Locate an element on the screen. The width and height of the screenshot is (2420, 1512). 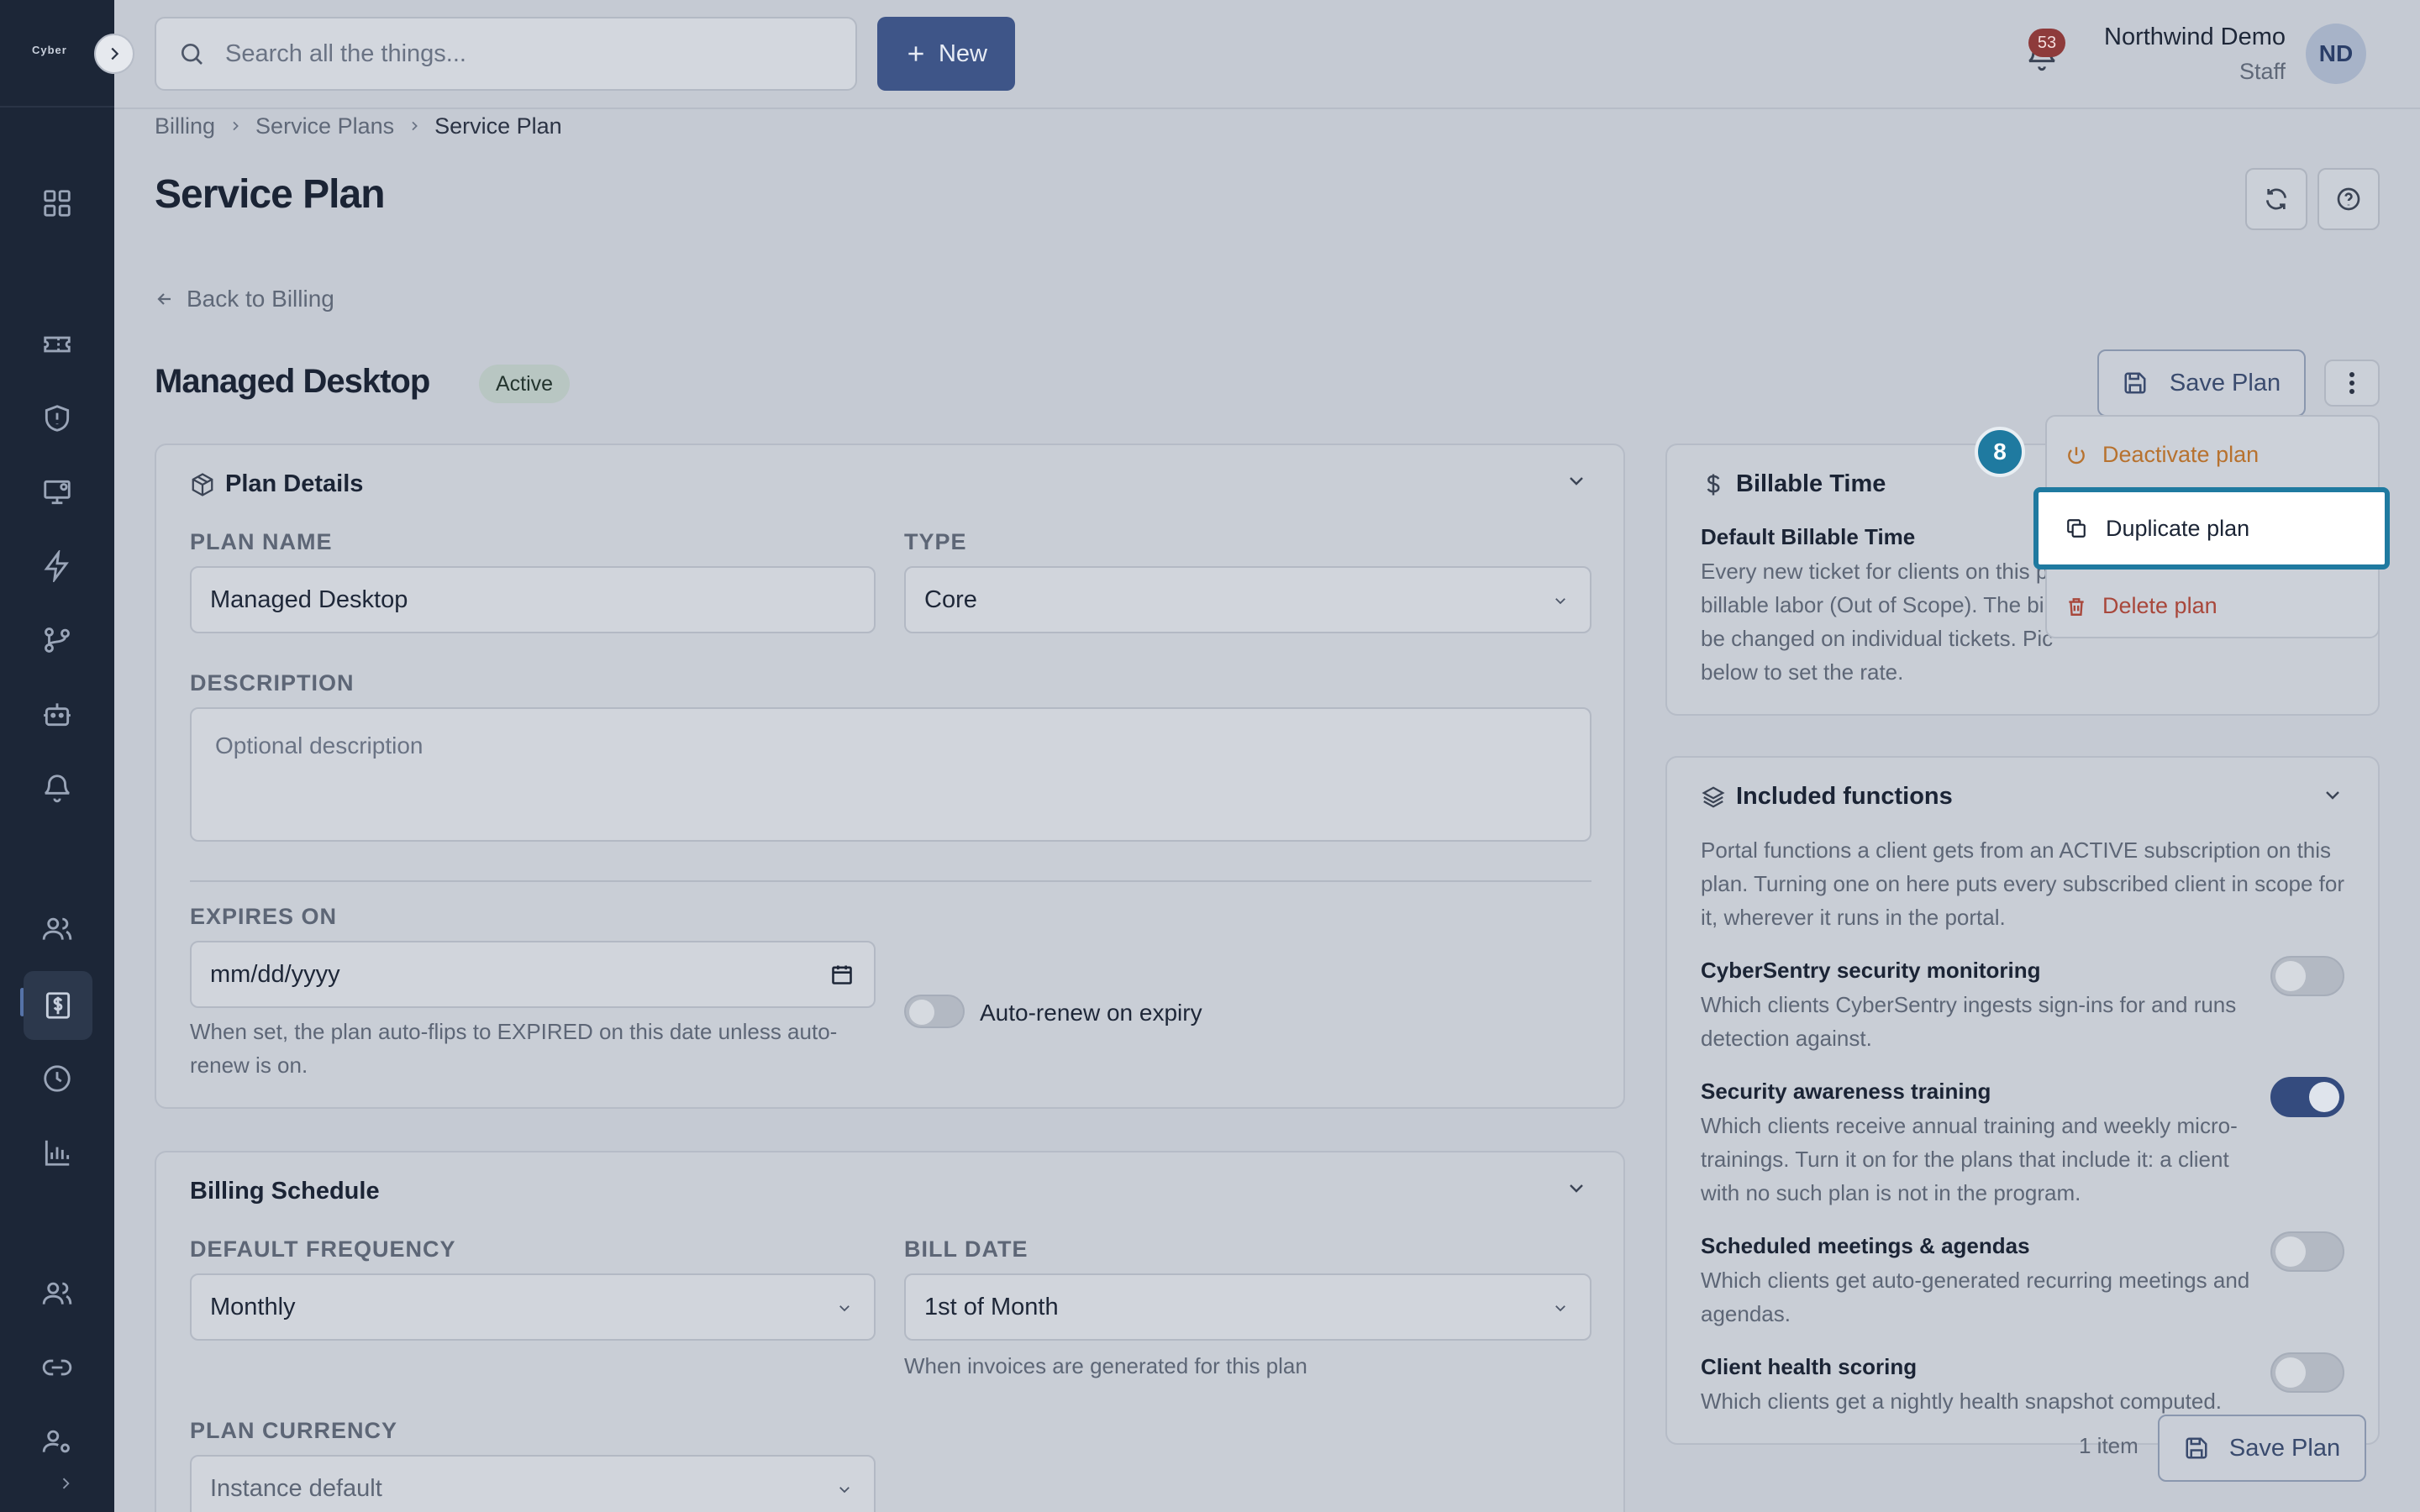
users-icon is located at coordinates (57, 929).